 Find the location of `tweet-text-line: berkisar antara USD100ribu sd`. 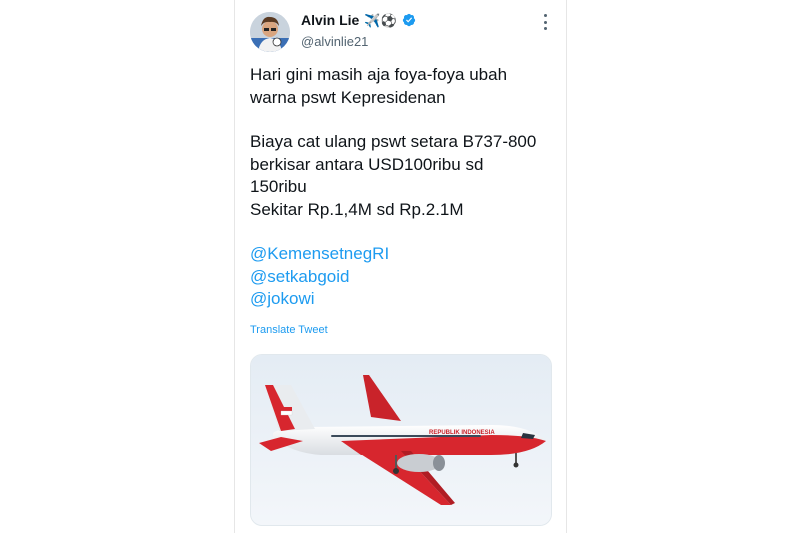

tweet-text-line: berkisar antara USD100ribu sd is located at coordinates (367, 164).